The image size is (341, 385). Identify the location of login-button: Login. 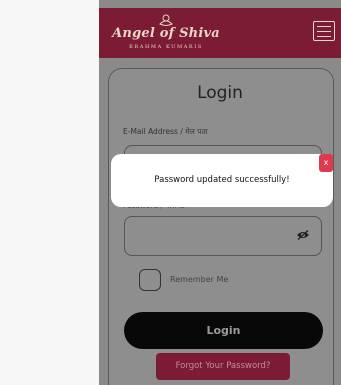
(223, 330).